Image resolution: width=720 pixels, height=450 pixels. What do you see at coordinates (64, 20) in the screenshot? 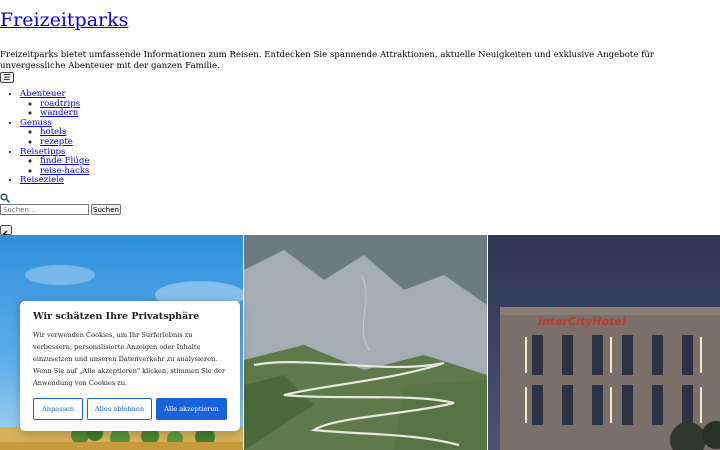
I see `site-title-link: Freizeitparks` at bounding box center [64, 20].